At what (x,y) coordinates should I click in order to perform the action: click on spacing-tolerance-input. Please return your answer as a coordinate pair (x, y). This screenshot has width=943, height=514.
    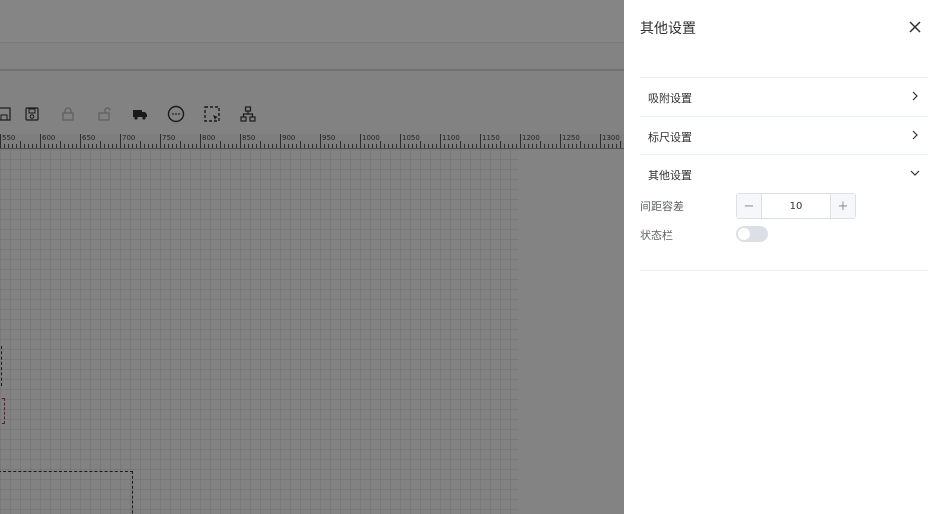
    Looking at the image, I should click on (796, 206).